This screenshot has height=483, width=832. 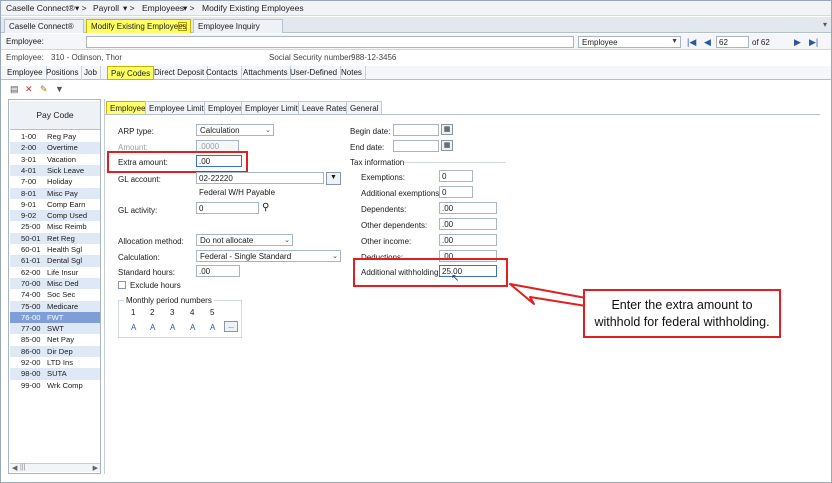 What do you see at coordinates (55, 216) in the screenshot?
I see `pay-code-row: 9-02 Comp Used` at bounding box center [55, 216].